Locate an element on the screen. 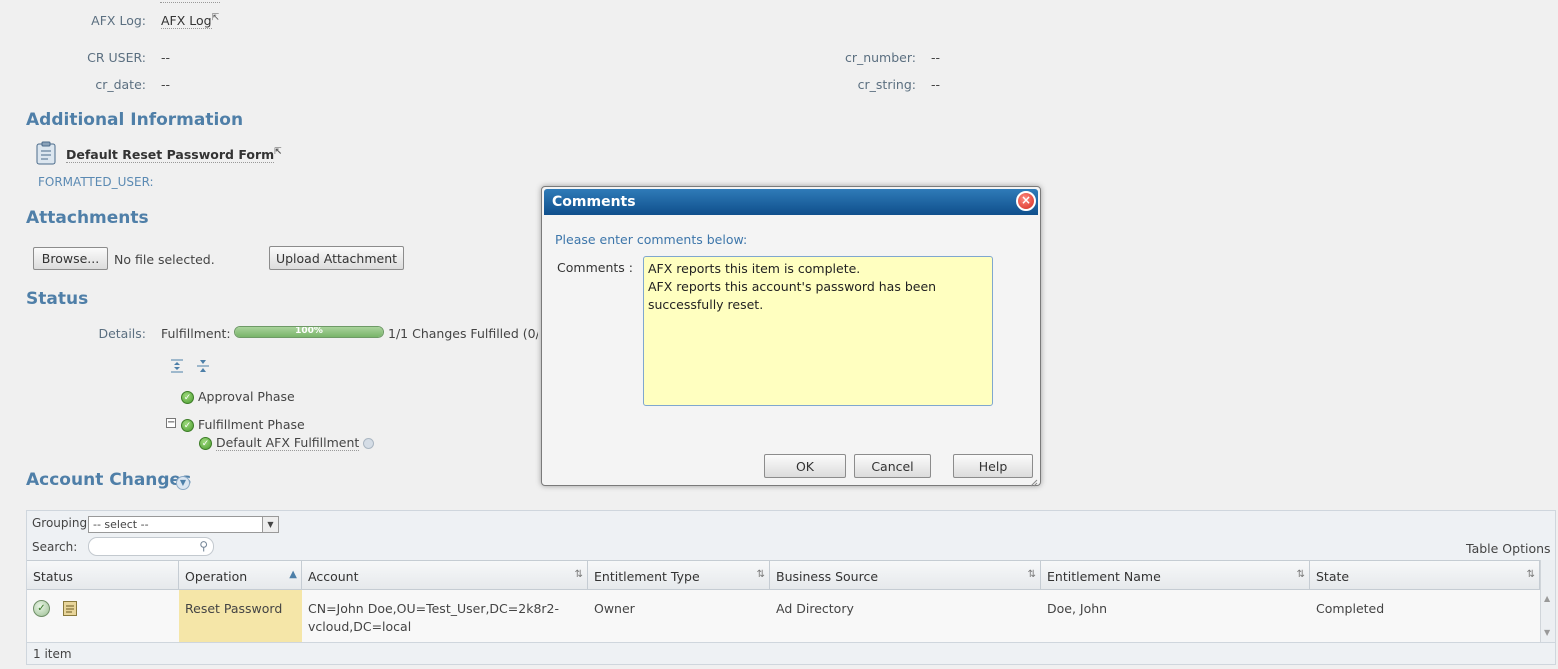 The height and width of the screenshot is (669, 1558). status-title: Status is located at coordinates (57, 299).